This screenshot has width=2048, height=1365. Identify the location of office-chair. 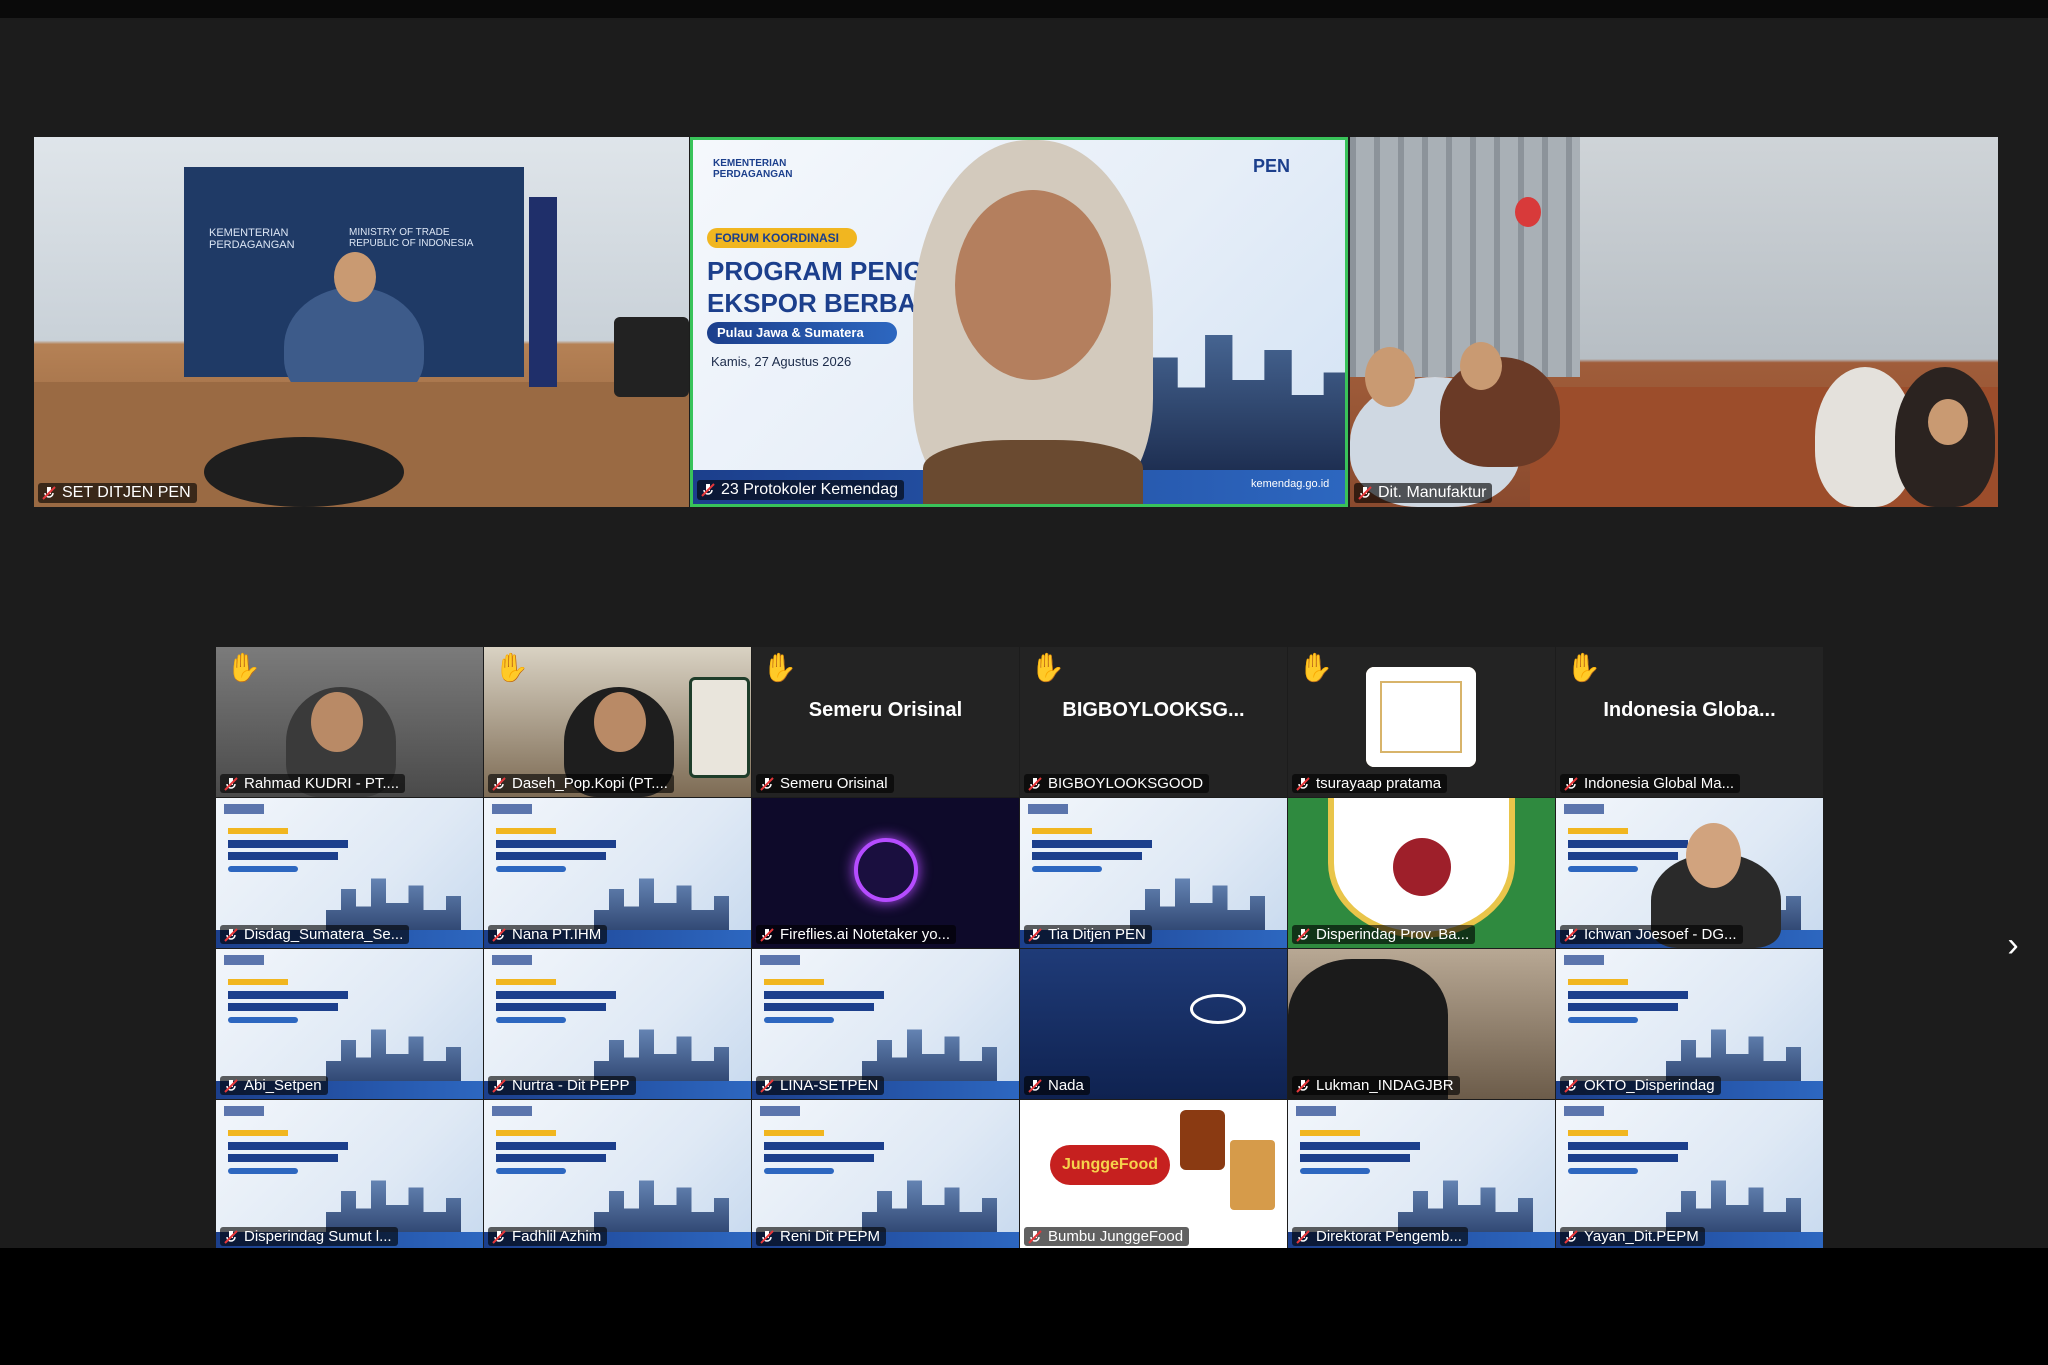
(651, 357).